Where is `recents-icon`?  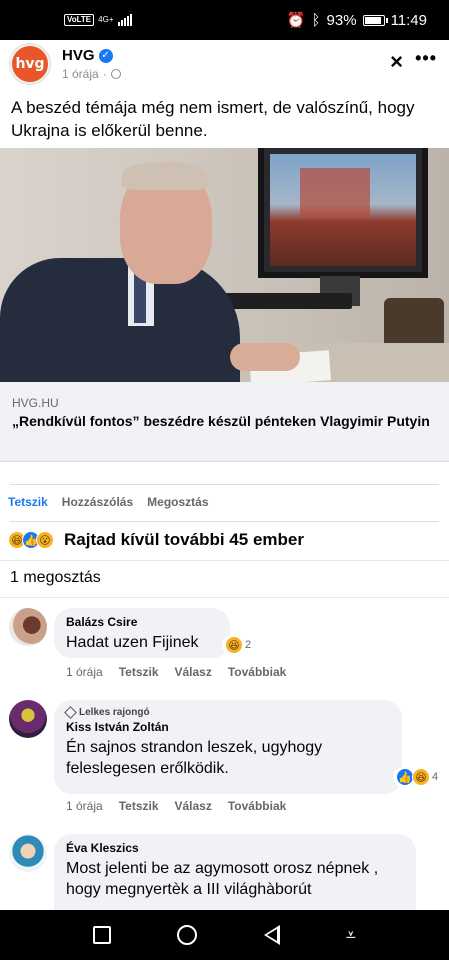 recents-icon is located at coordinates (102, 935).